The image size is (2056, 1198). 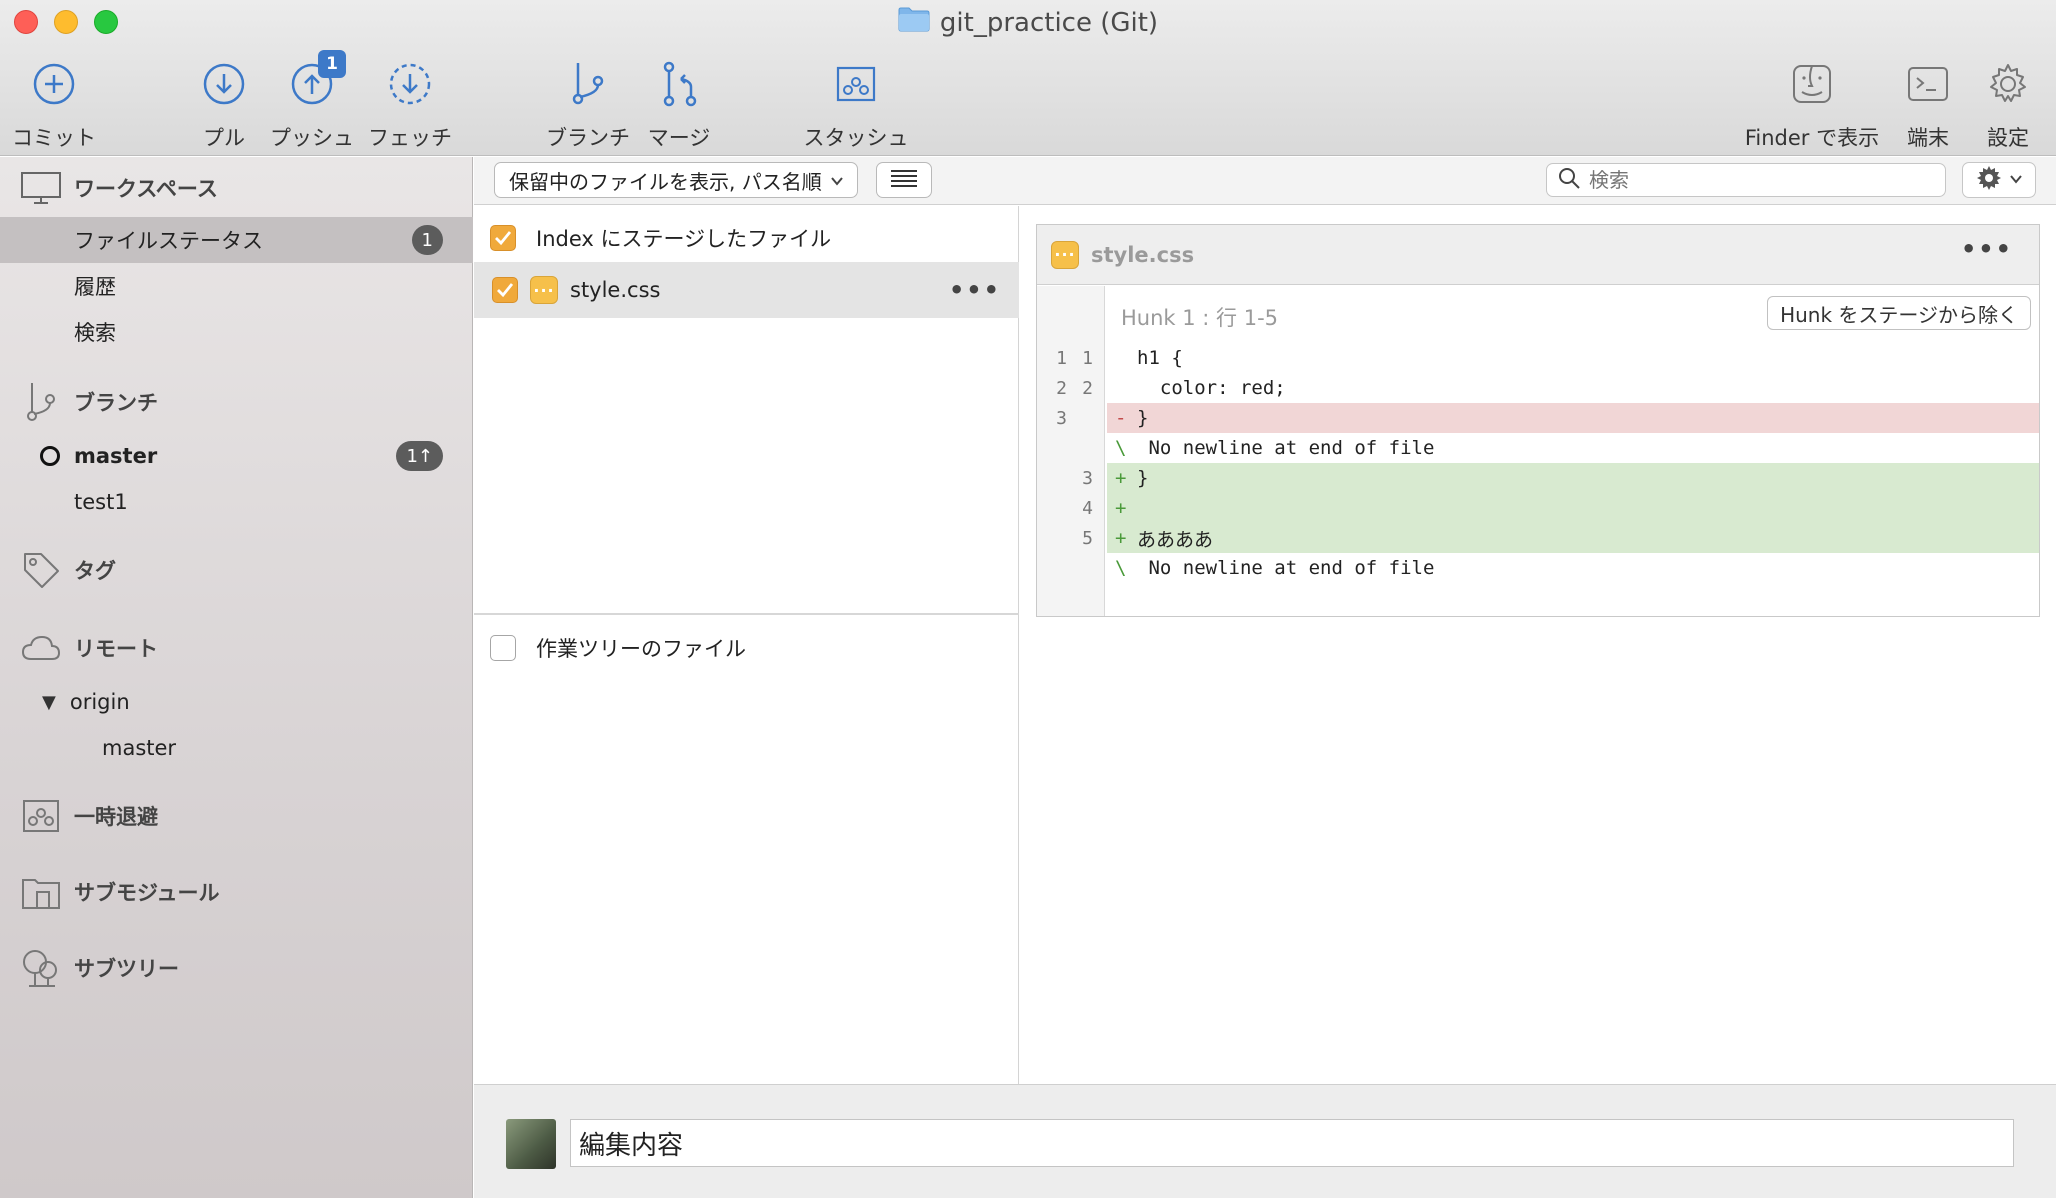 What do you see at coordinates (746, 290) in the screenshot?
I see `file-row: ··· style.css •••` at bounding box center [746, 290].